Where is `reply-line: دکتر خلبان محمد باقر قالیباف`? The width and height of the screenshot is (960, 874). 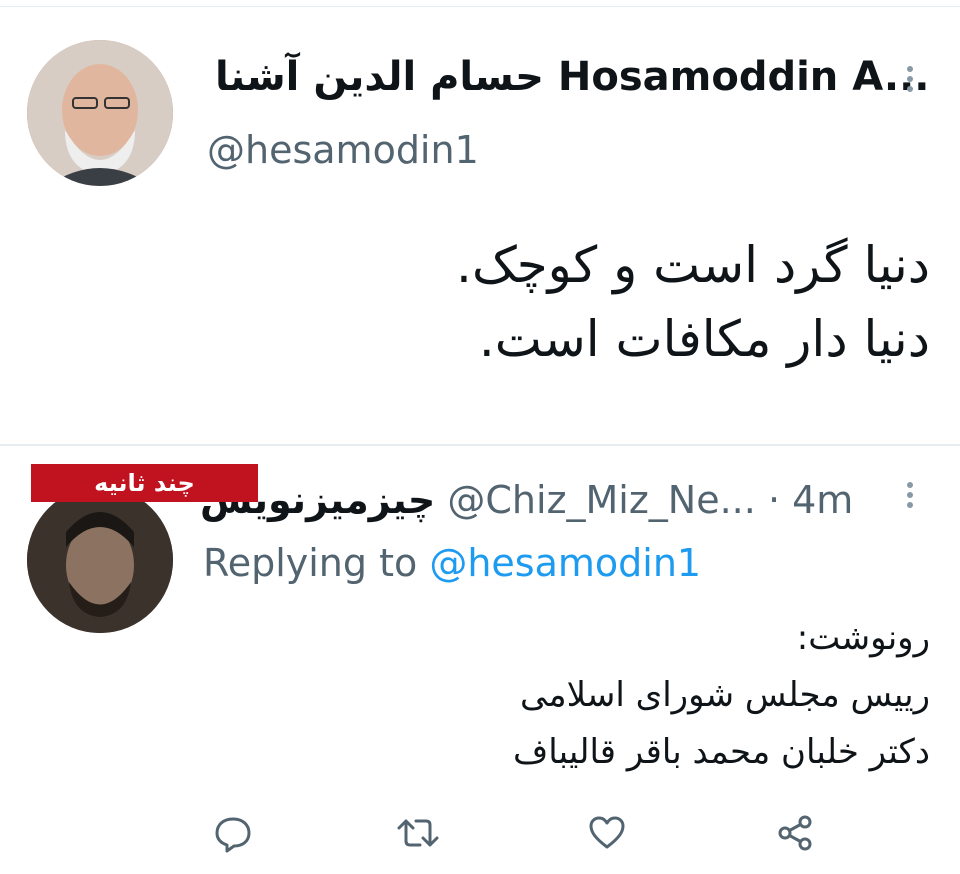
reply-line: دکتر خلبان محمد باقر قالیباف is located at coordinates (721, 752).